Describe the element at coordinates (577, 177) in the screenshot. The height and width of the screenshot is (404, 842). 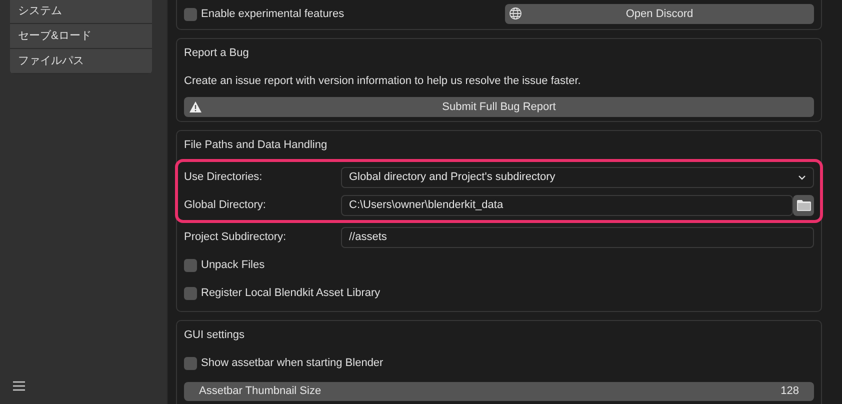
I see `dropdown: Global directory and Project's subdirectory` at that location.